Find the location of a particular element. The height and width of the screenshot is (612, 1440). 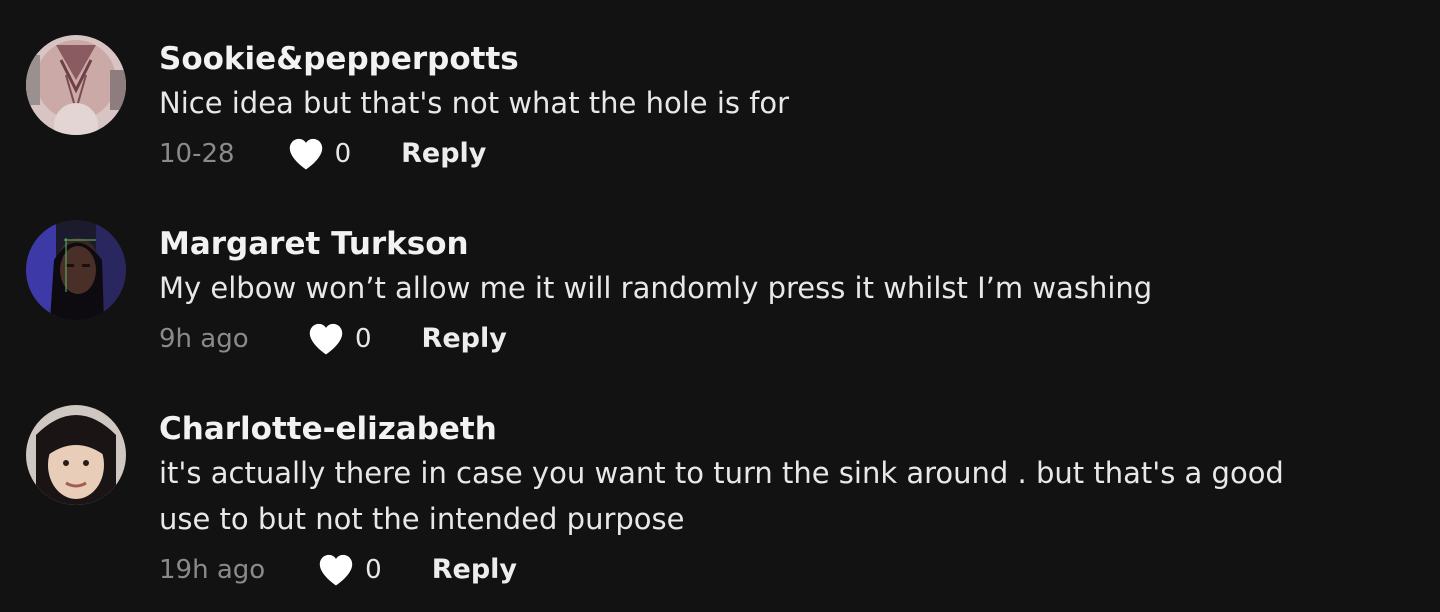

comment-timestamp: 10-28 is located at coordinates (197, 154).